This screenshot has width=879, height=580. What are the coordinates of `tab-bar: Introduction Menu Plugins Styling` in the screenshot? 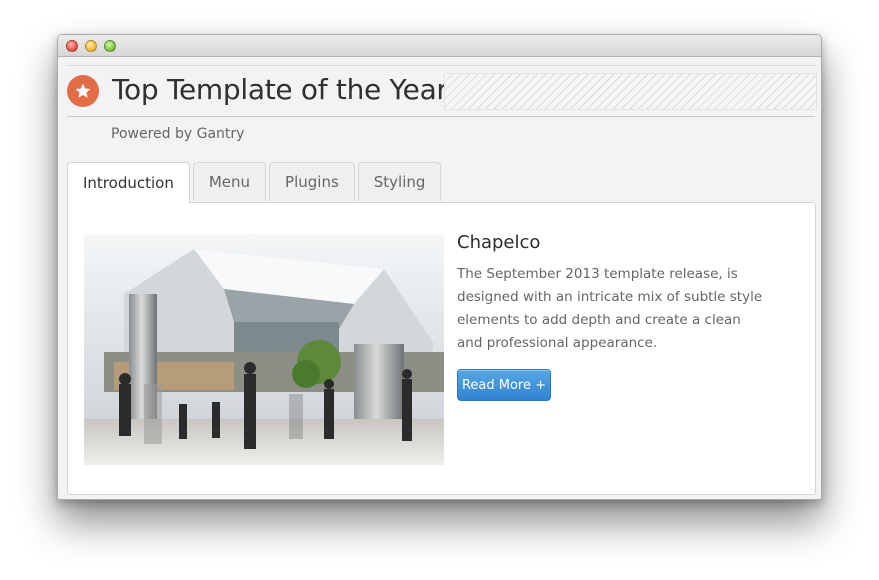 It's located at (255, 182).